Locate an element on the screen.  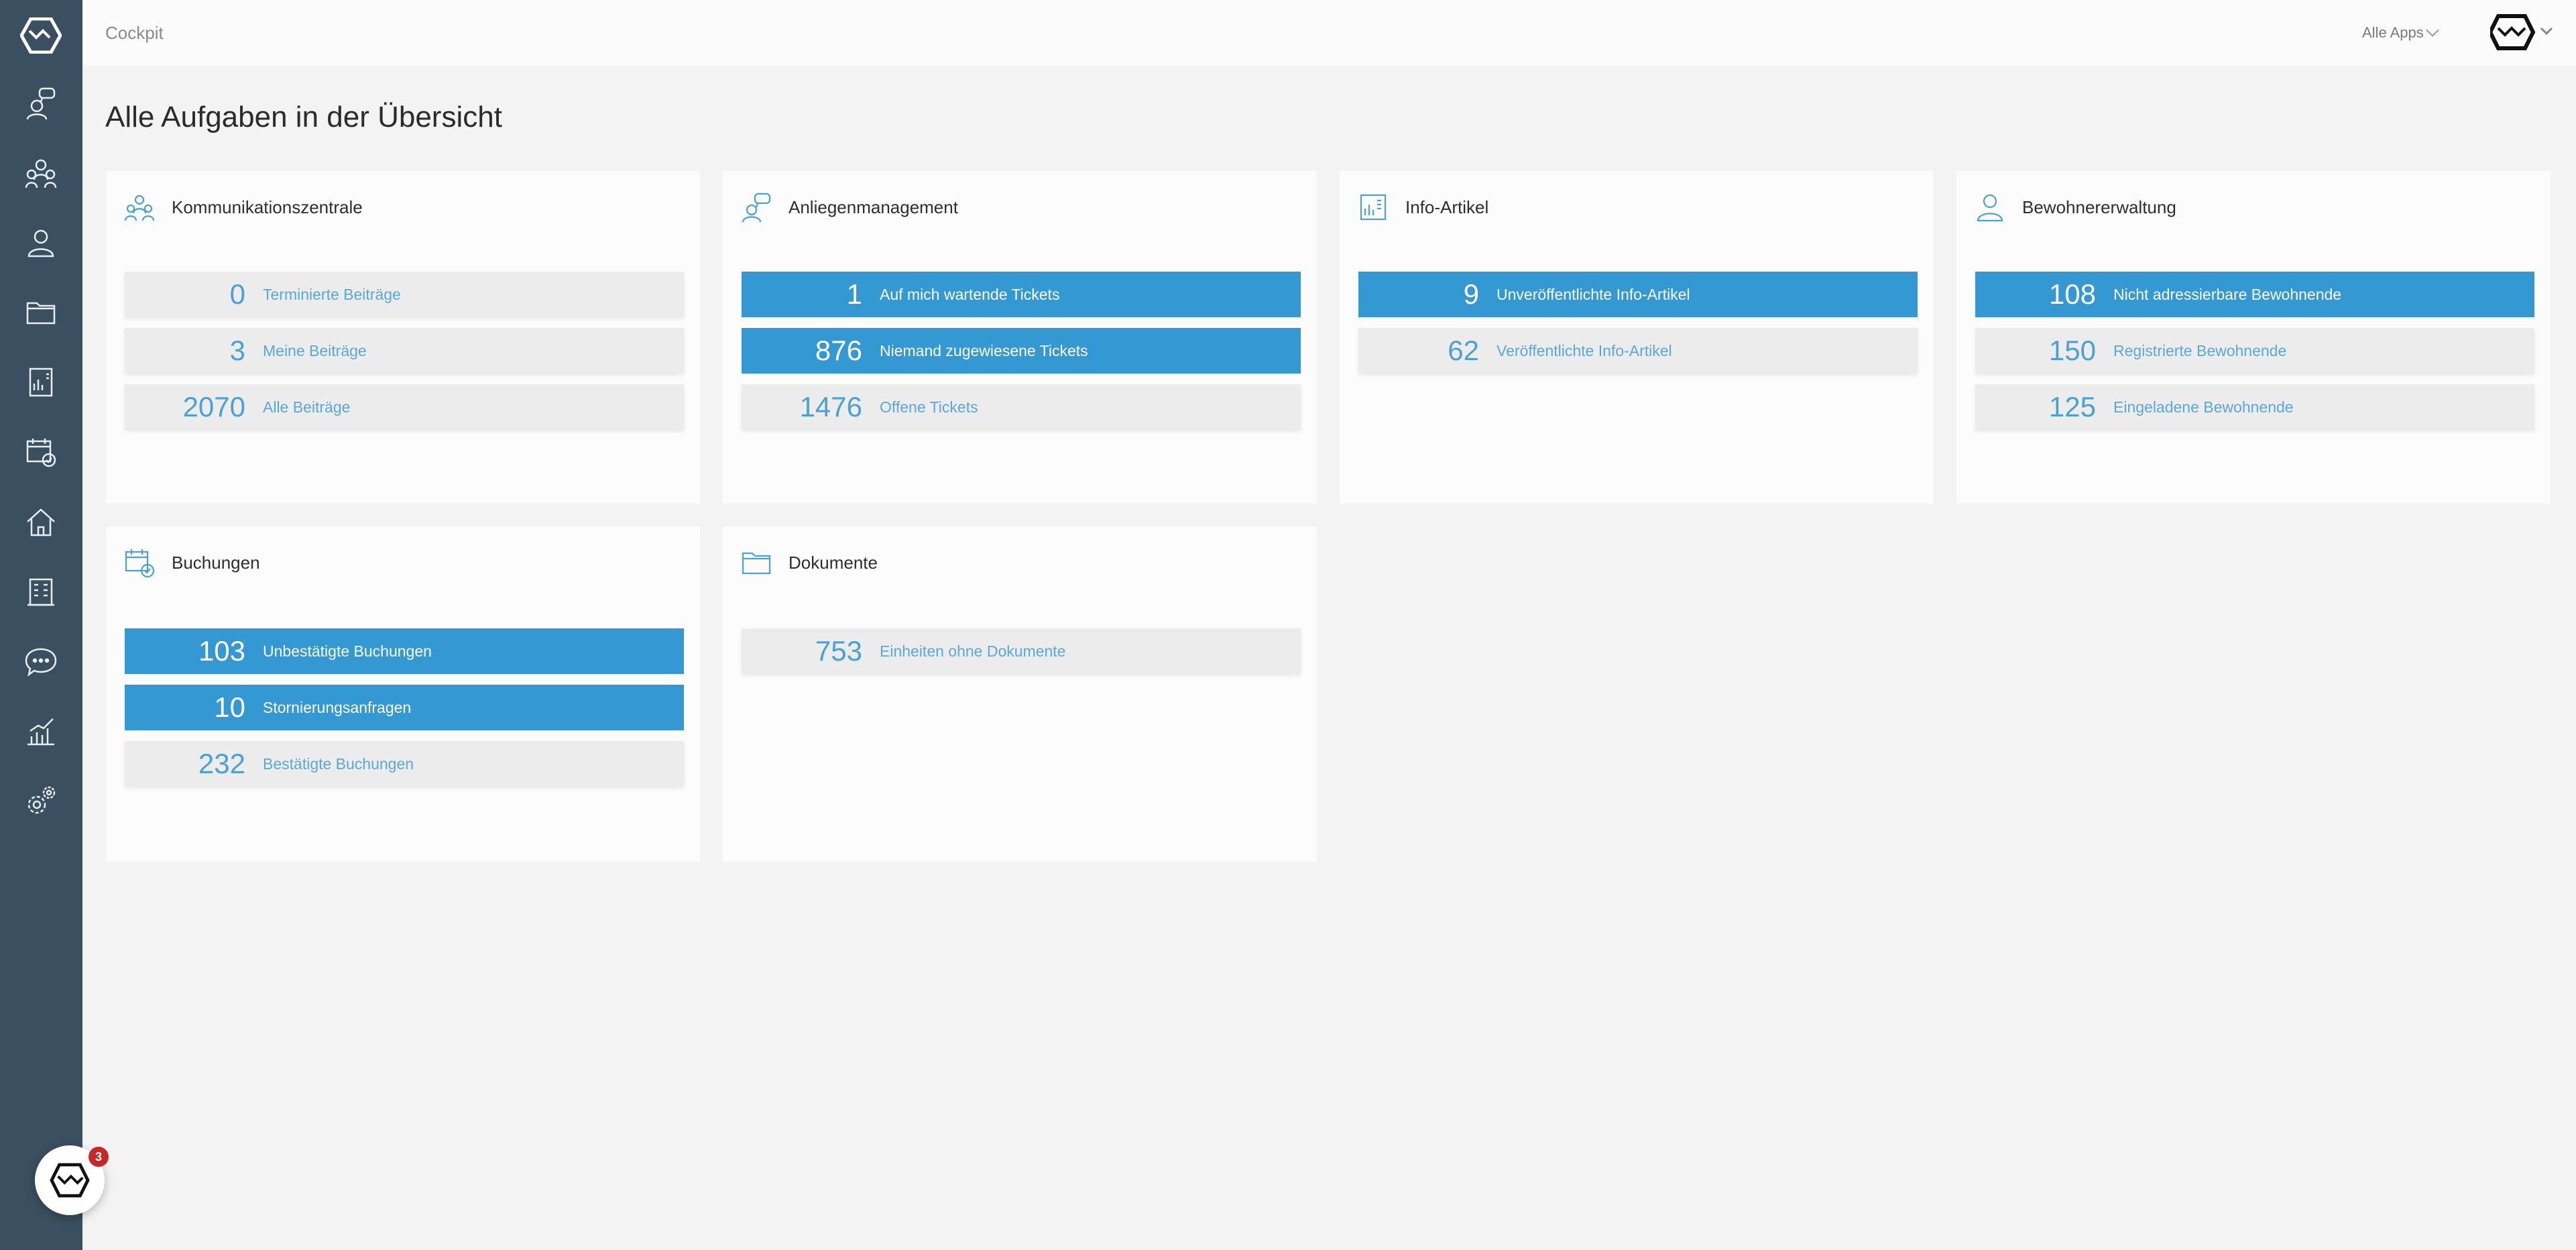
chat-bubble-icon is located at coordinates (41, 662).